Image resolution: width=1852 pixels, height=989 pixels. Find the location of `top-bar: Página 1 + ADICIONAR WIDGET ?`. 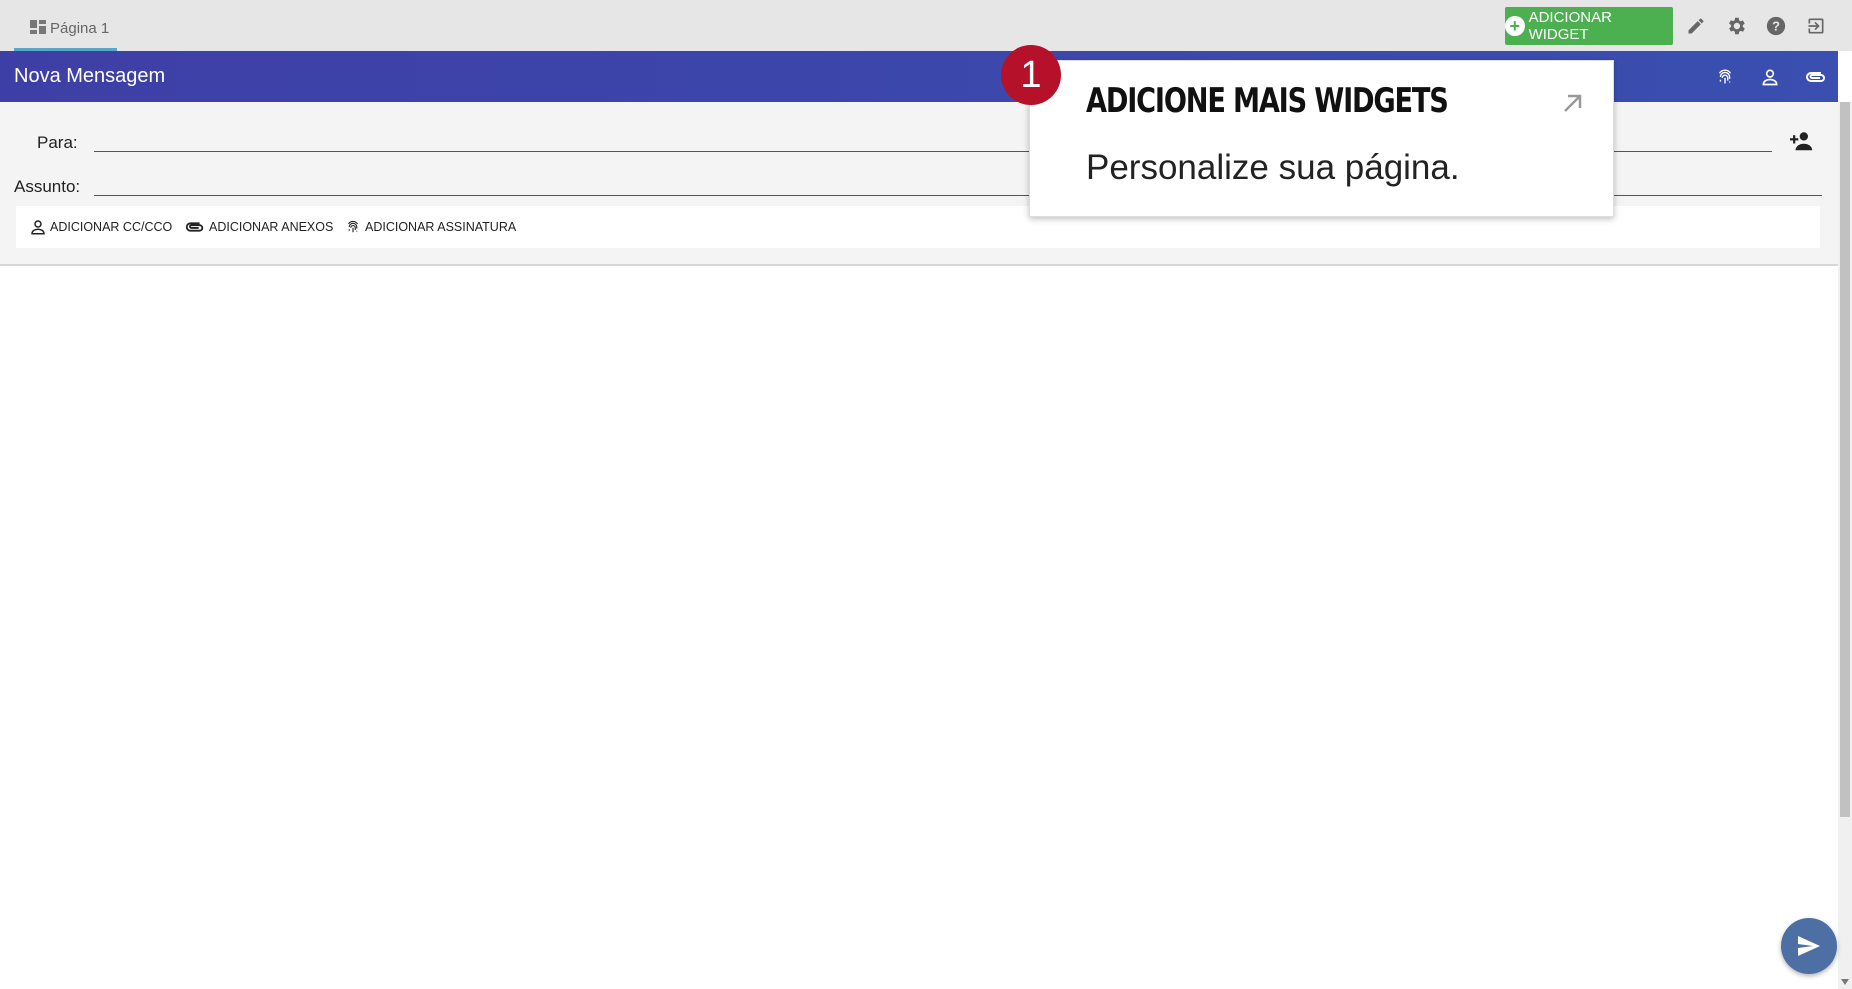

top-bar: Página 1 + ADICIONAR WIDGET ? is located at coordinates (926, 25).